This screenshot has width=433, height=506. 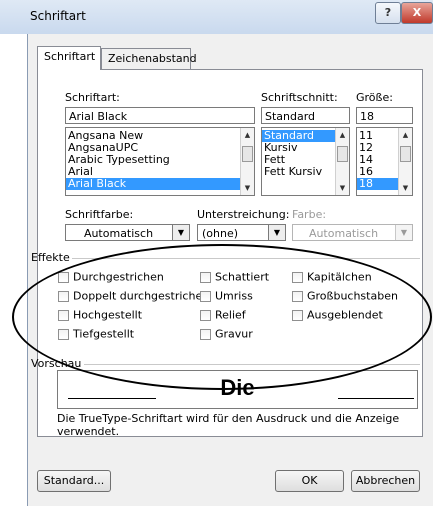 I want to click on preview-baseline-right, so click(x=376, y=398).